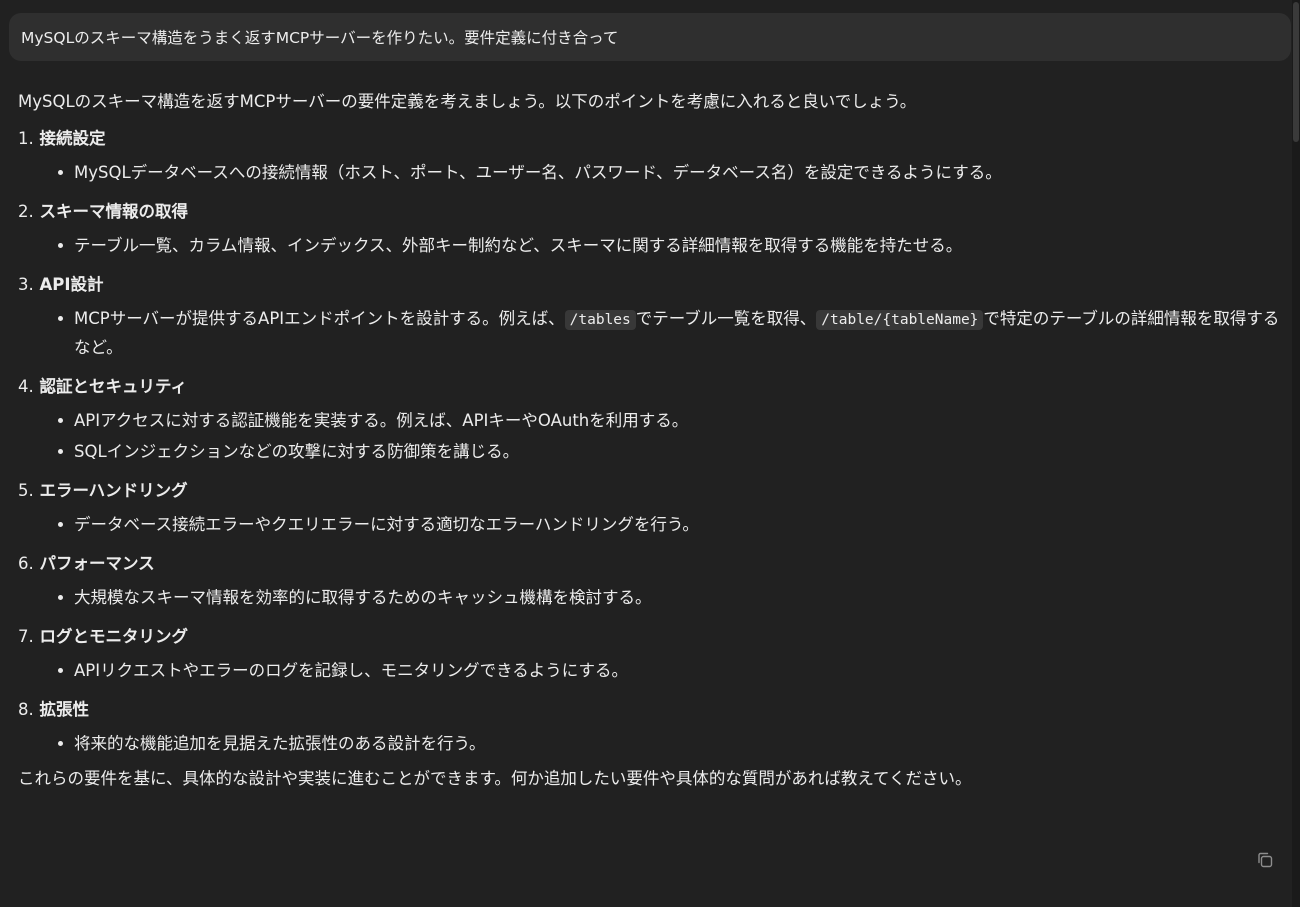 The height and width of the screenshot is (907, 1300). I want to click on section-heading: 1. 接続設定, so click(654, 140).